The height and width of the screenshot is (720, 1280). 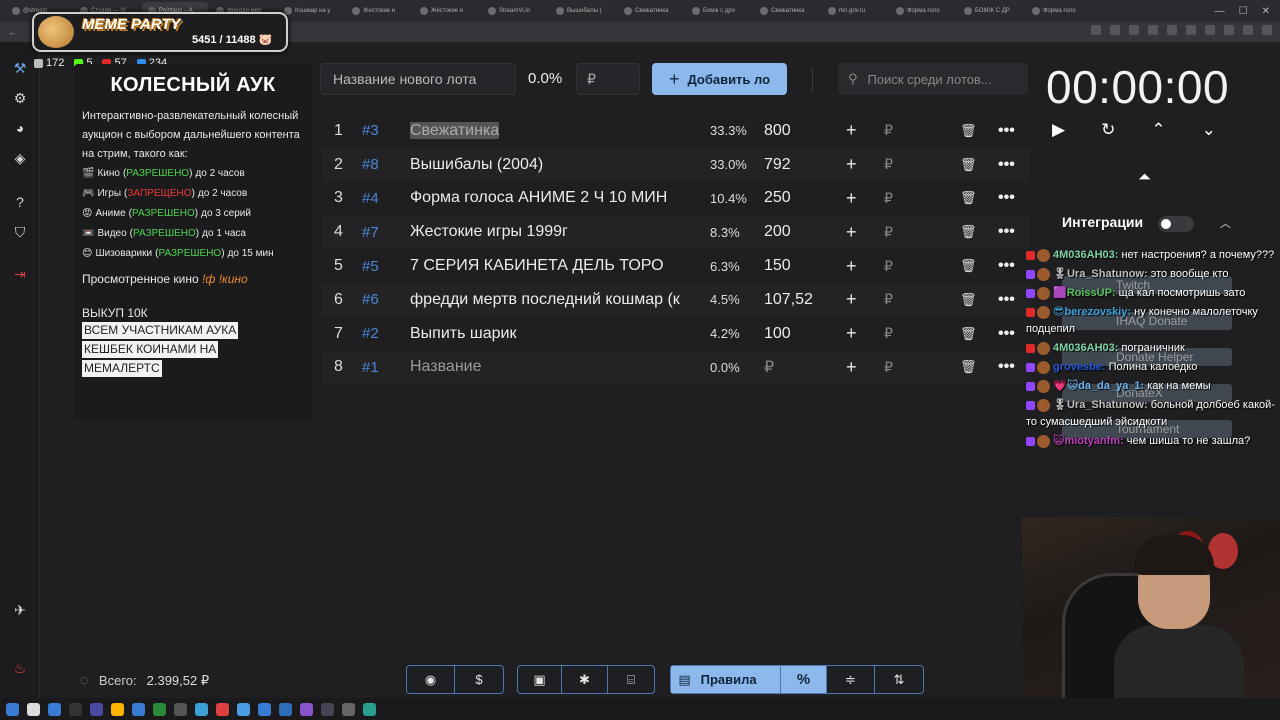 What do you see at coordinates (1225, 223) in the screenshot?
I see `chevron-up-icon: ︿` at bounding box center [1225, 223].